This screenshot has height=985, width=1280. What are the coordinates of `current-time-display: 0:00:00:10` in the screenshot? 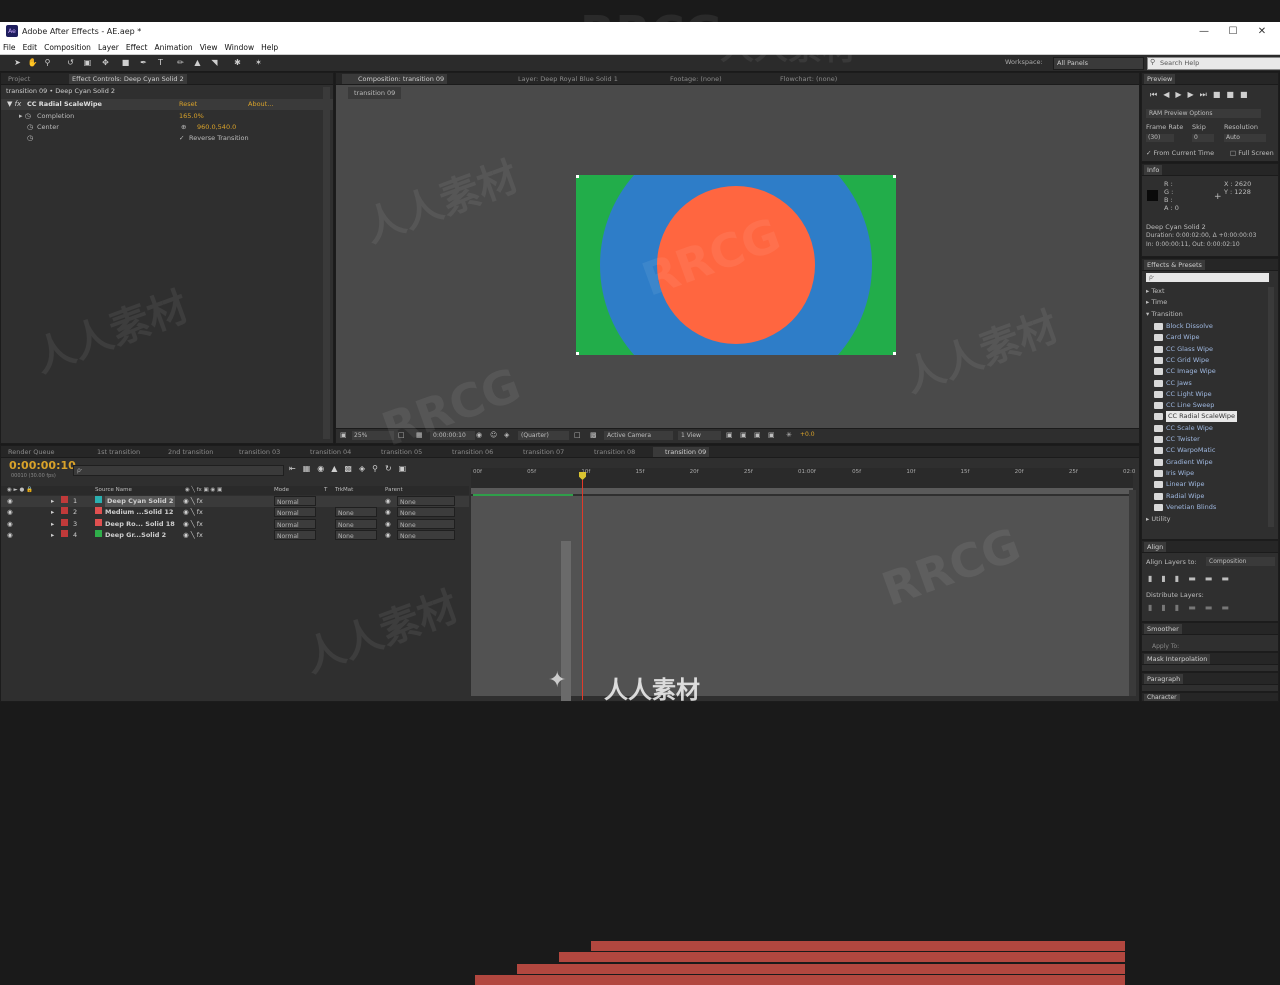 It's located at (452, 435).